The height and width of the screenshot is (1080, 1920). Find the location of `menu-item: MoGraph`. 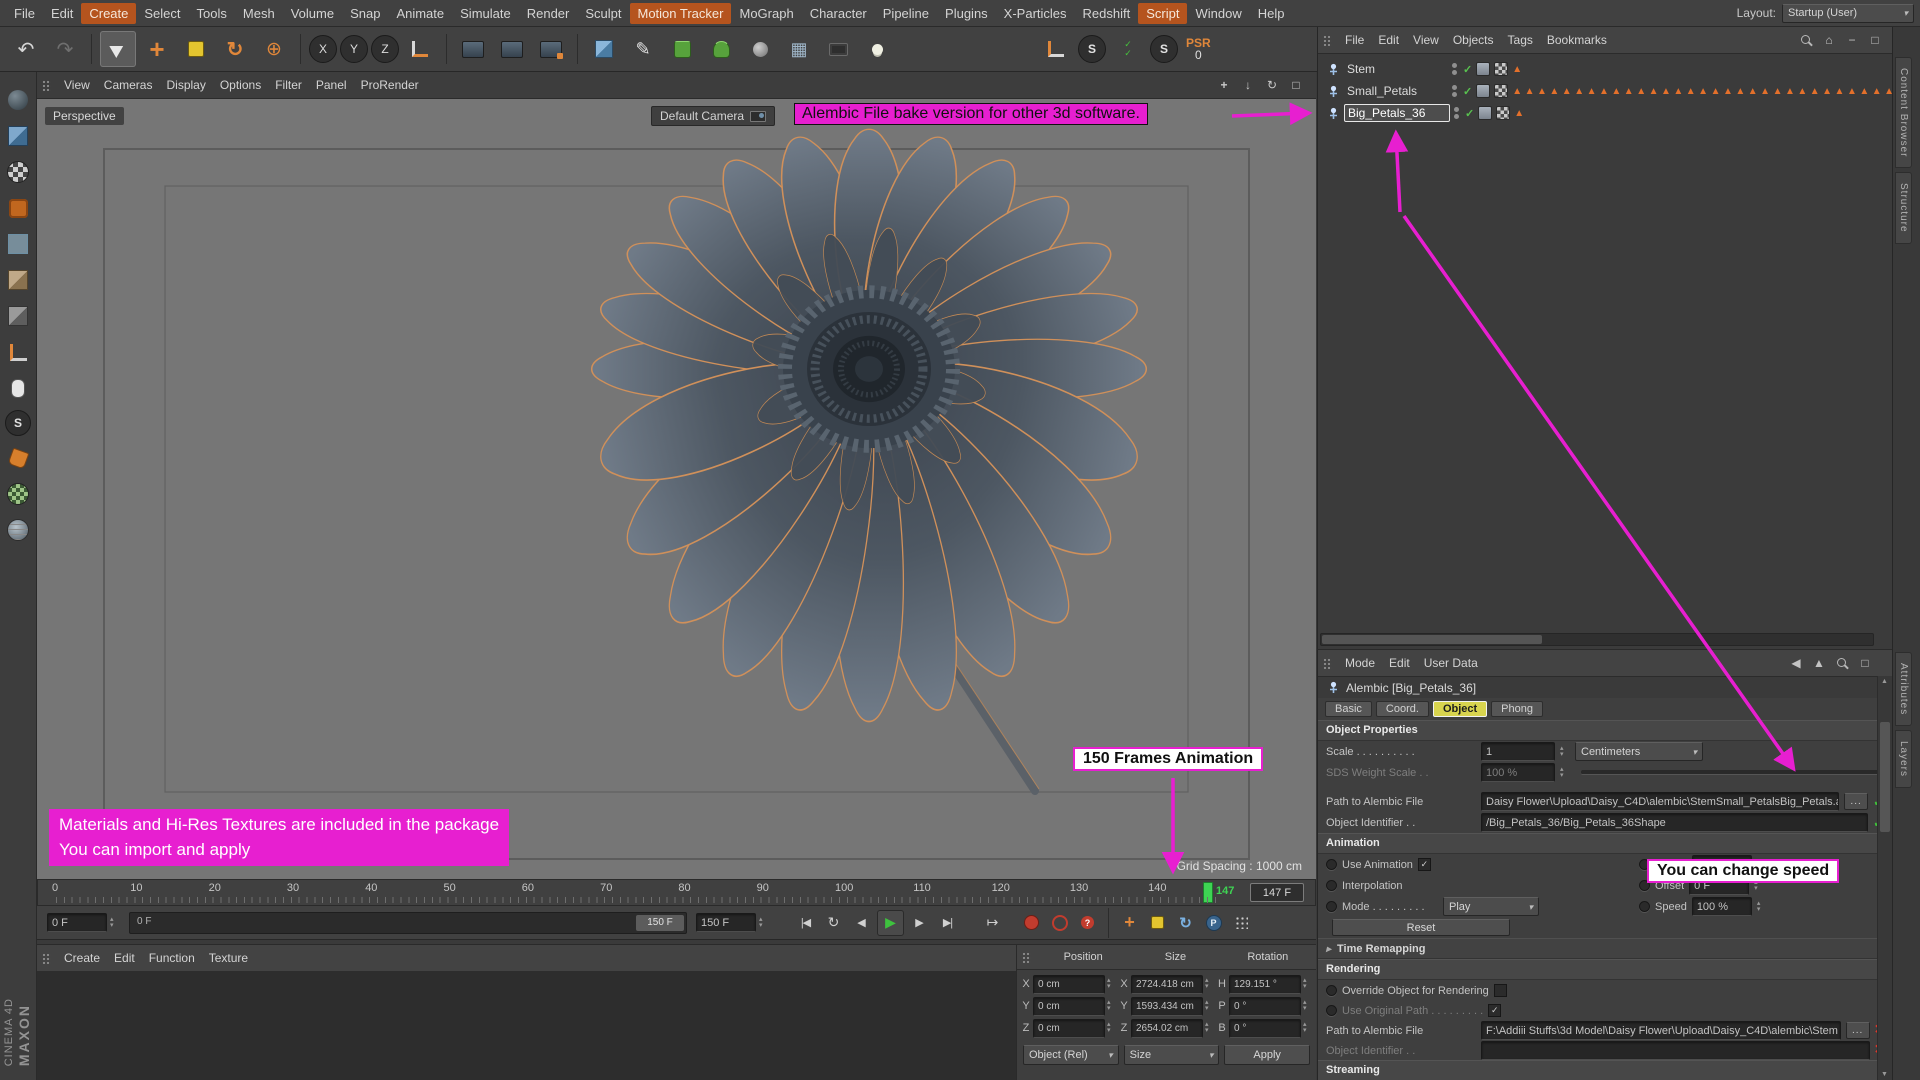

menu-item: MoGraph is located at coordinates (766, 13).